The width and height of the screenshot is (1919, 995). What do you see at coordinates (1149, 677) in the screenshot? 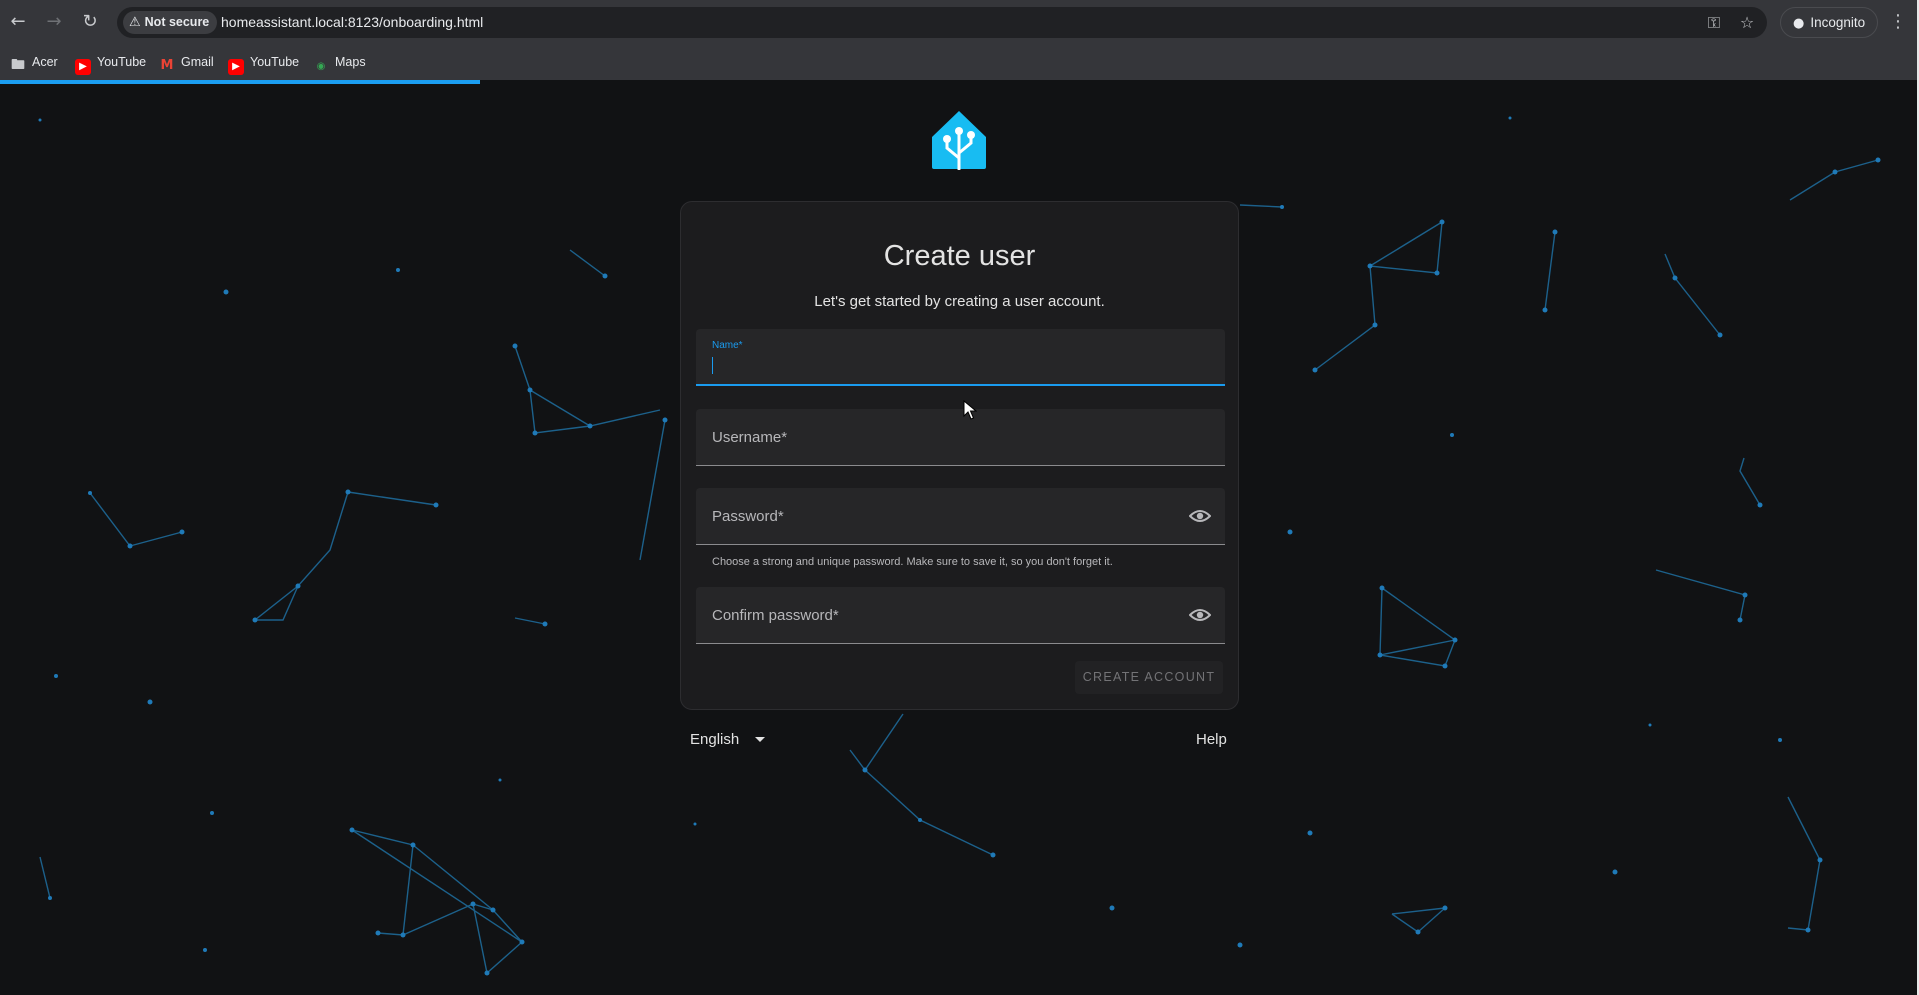
I see `create-account-button: CREATE ACCOUNT` at bounding box center [1149, 677].